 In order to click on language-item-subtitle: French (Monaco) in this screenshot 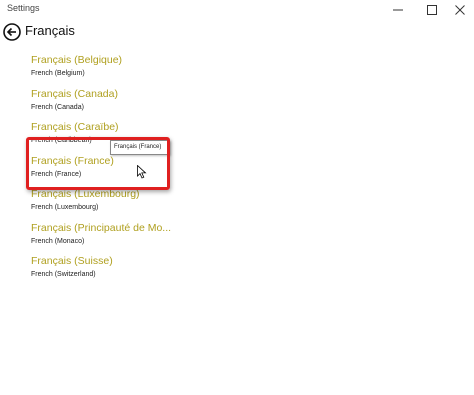, I will do `click(58, 241)`.